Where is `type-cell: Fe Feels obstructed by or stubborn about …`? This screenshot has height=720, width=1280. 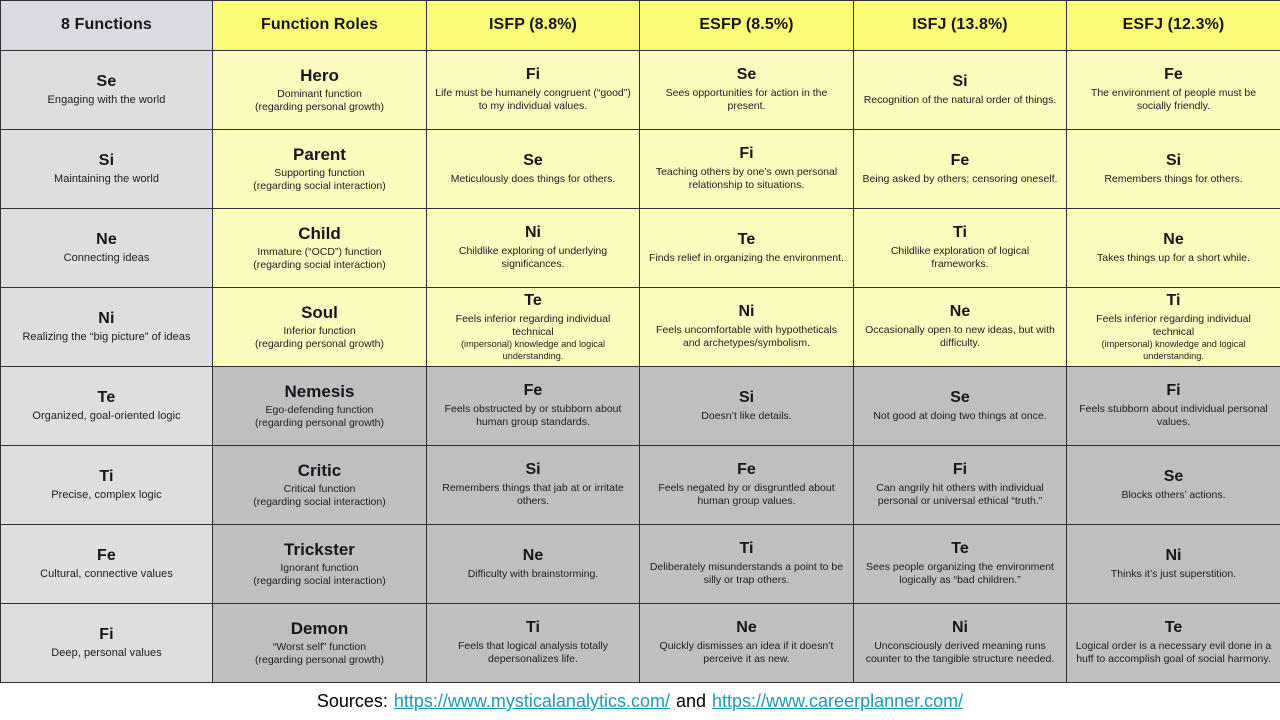 type-cell: Fe Feels obstructed by or stubborn about … is located at coordinates (533, 406).